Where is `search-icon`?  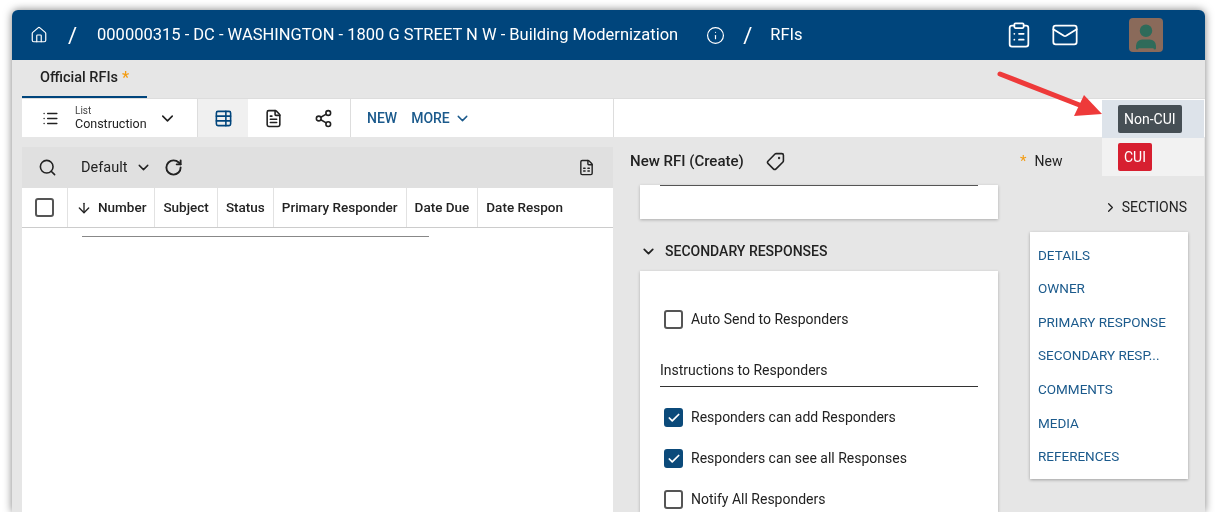
search-icon is located at coordinates (47, 167).